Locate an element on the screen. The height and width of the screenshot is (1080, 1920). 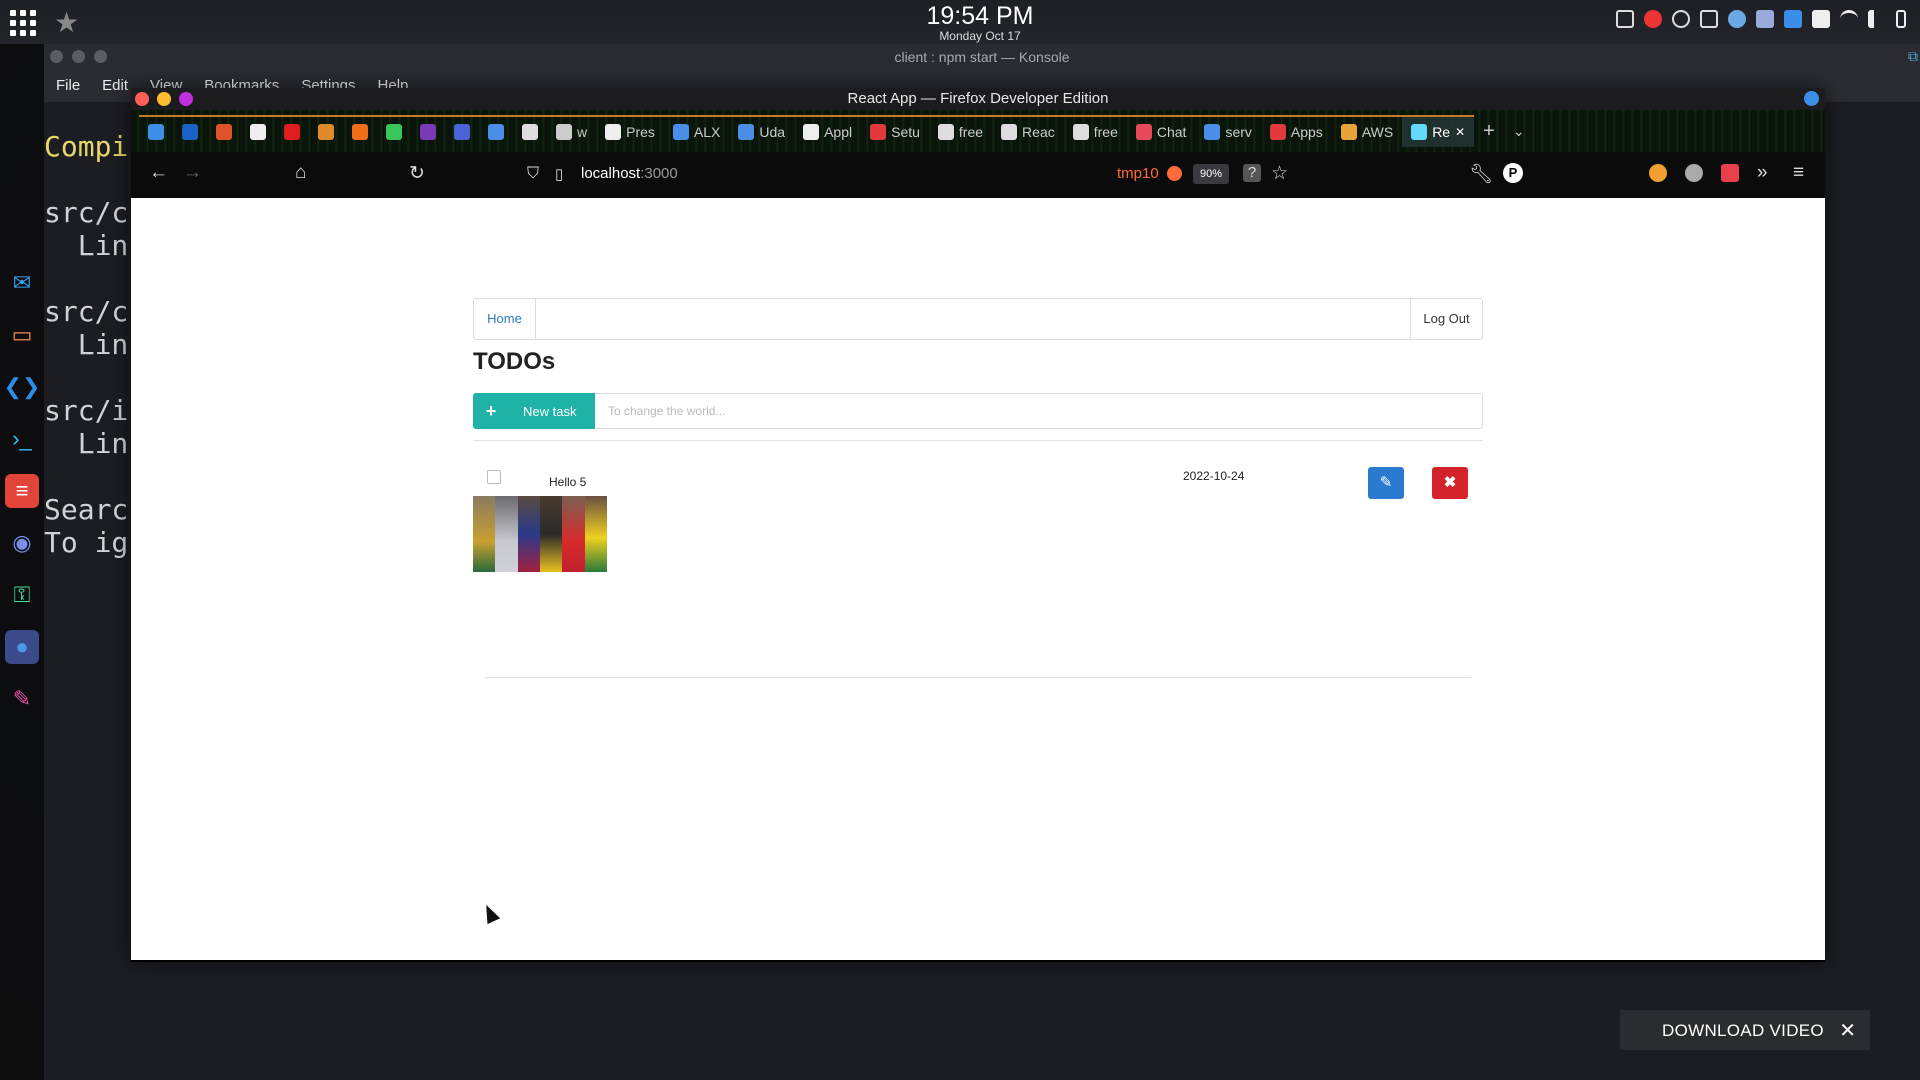
browser-tab: ALX is located at coordinates (696, 131).